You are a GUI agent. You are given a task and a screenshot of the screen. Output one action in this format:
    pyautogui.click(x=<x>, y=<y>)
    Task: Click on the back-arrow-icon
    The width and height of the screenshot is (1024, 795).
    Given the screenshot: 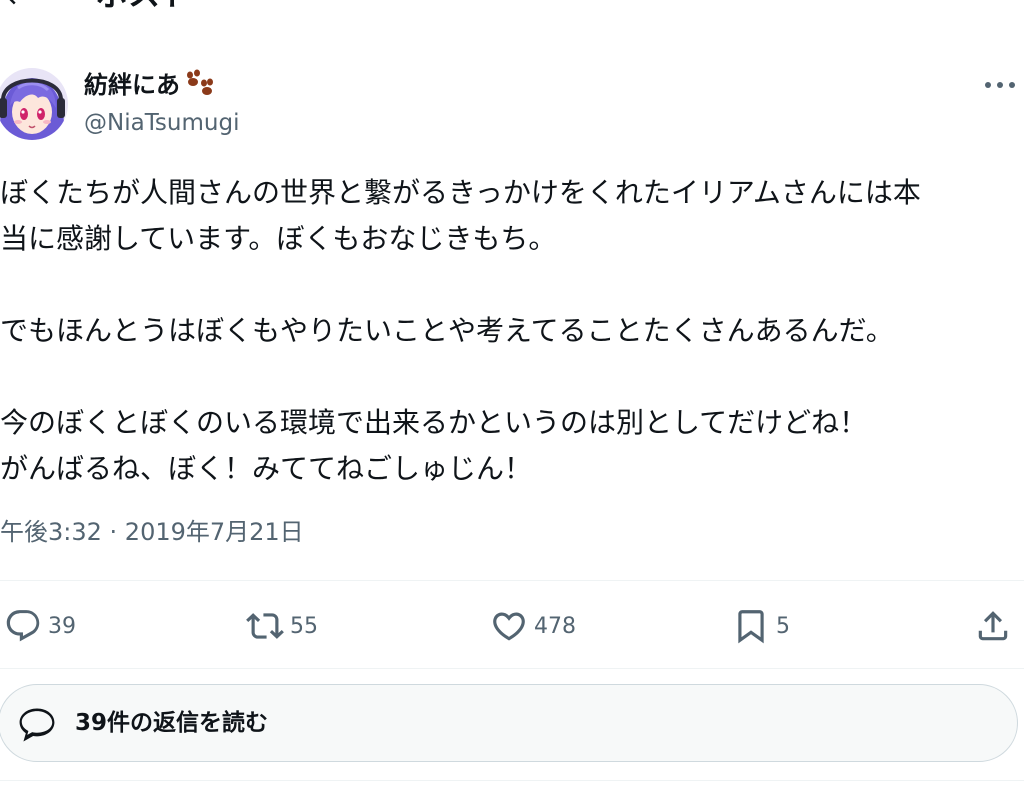 What is the action you would take?
    pyautogui.click(x=15, y=5)
    